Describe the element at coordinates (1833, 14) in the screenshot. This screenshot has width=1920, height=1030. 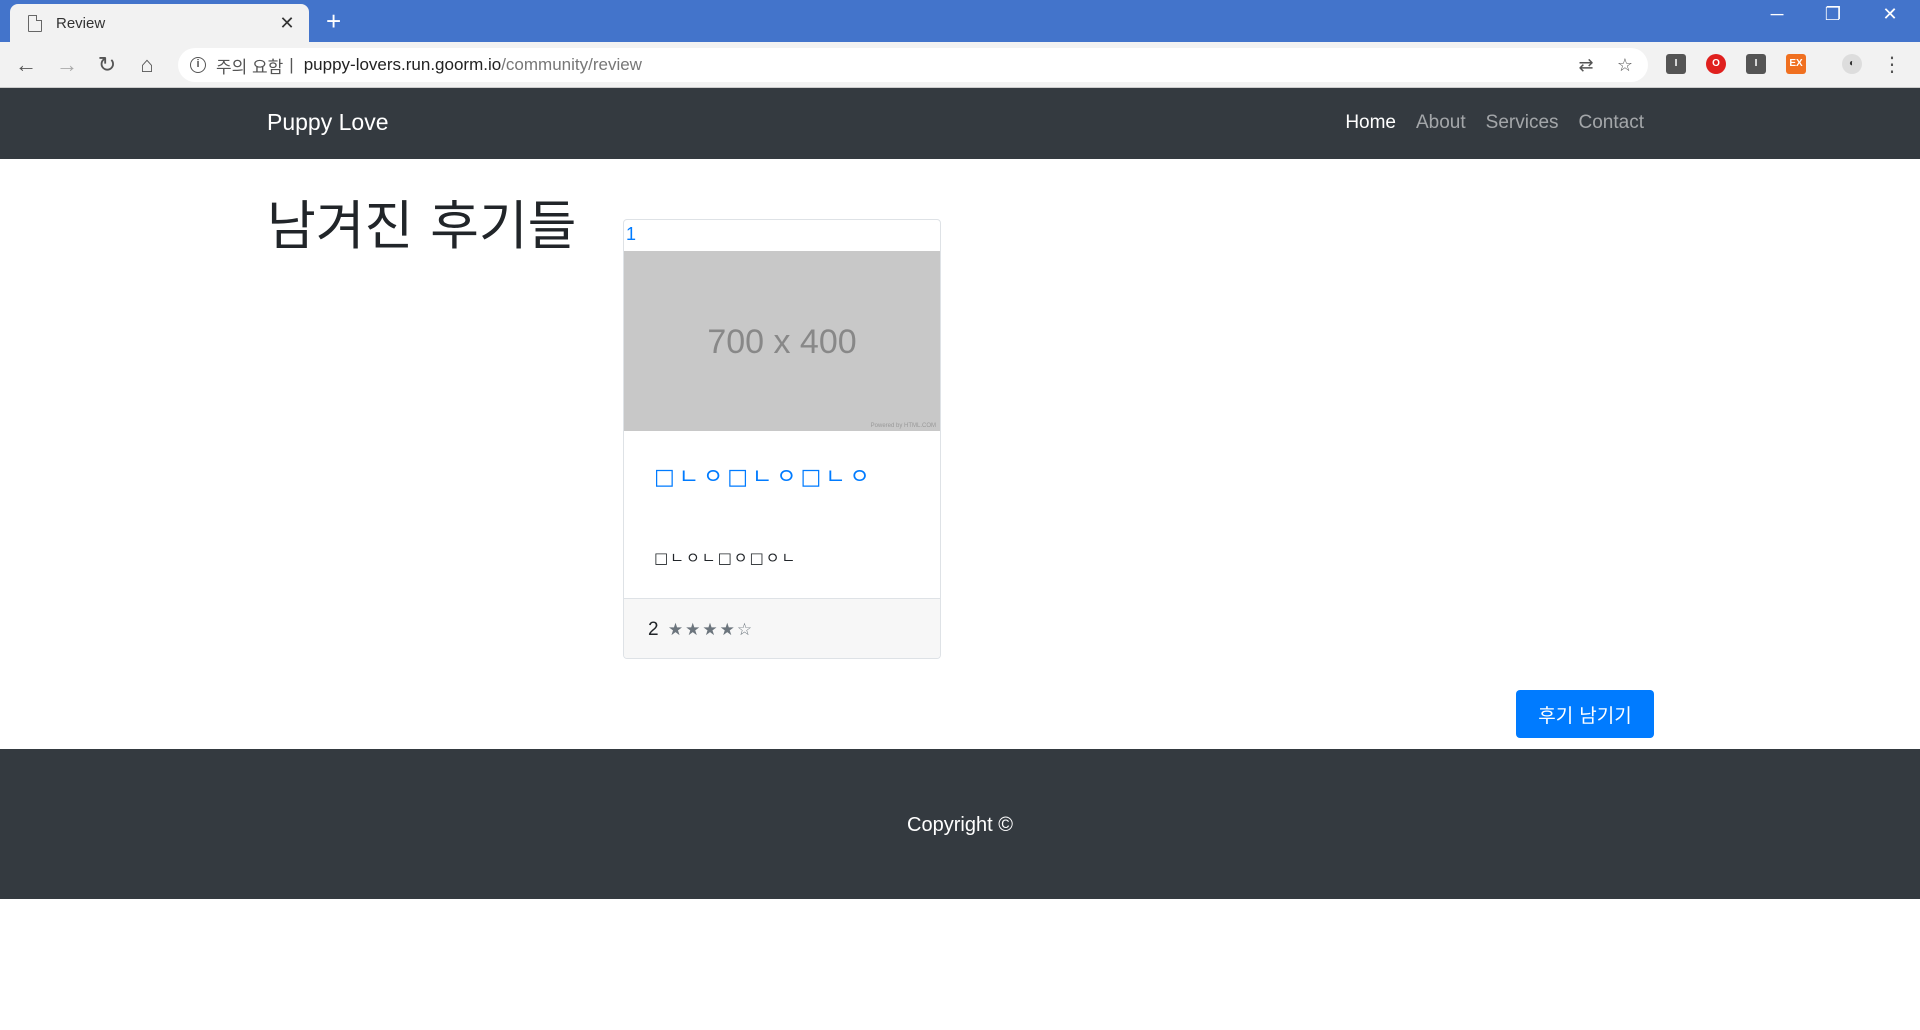
I see `restore-icon: ❐` at that location.